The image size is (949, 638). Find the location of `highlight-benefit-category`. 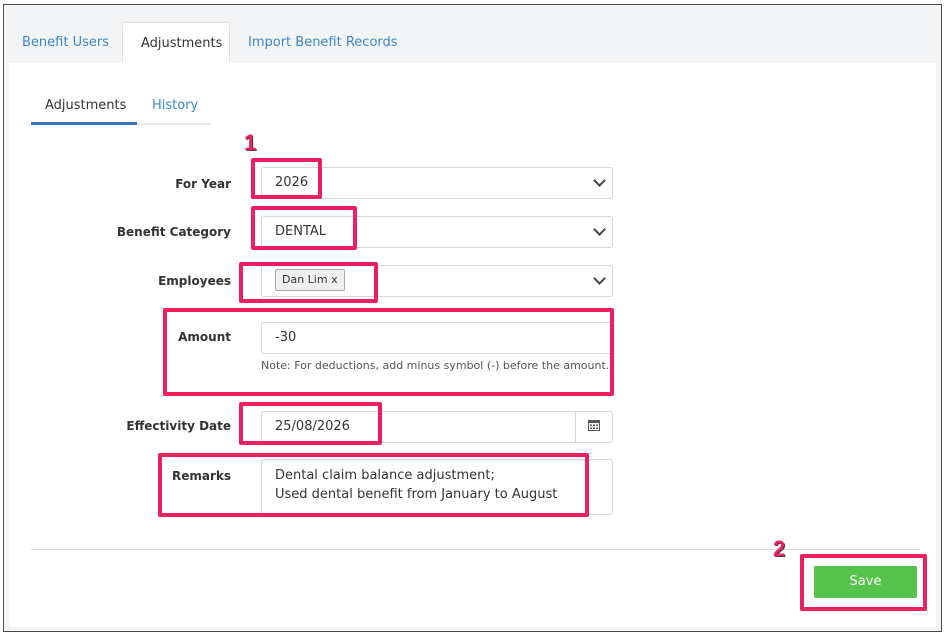

highlight-benefit-category is located at coordinates (304, 228).